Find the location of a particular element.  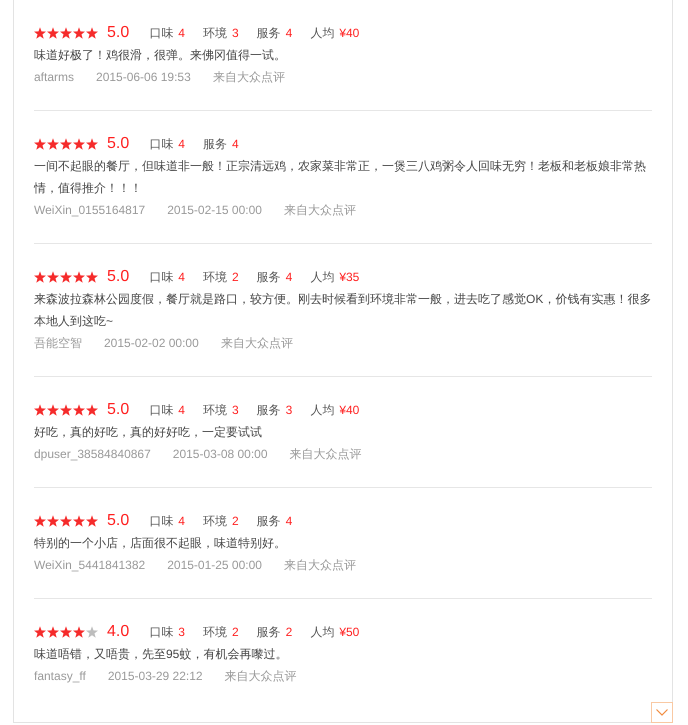

chevron-down-icon is located at coordinates (662, 712).